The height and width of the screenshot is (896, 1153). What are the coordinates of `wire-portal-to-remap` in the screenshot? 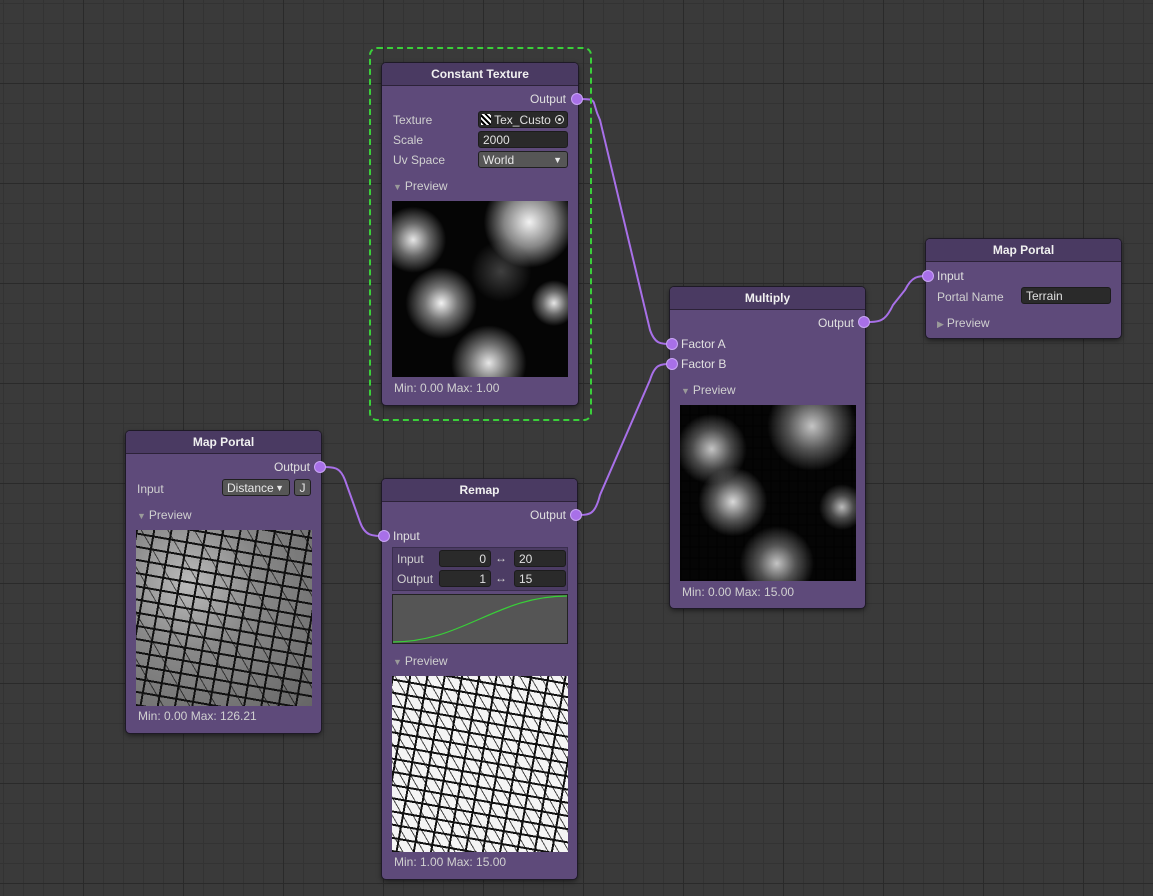 It's located at (352, 501).